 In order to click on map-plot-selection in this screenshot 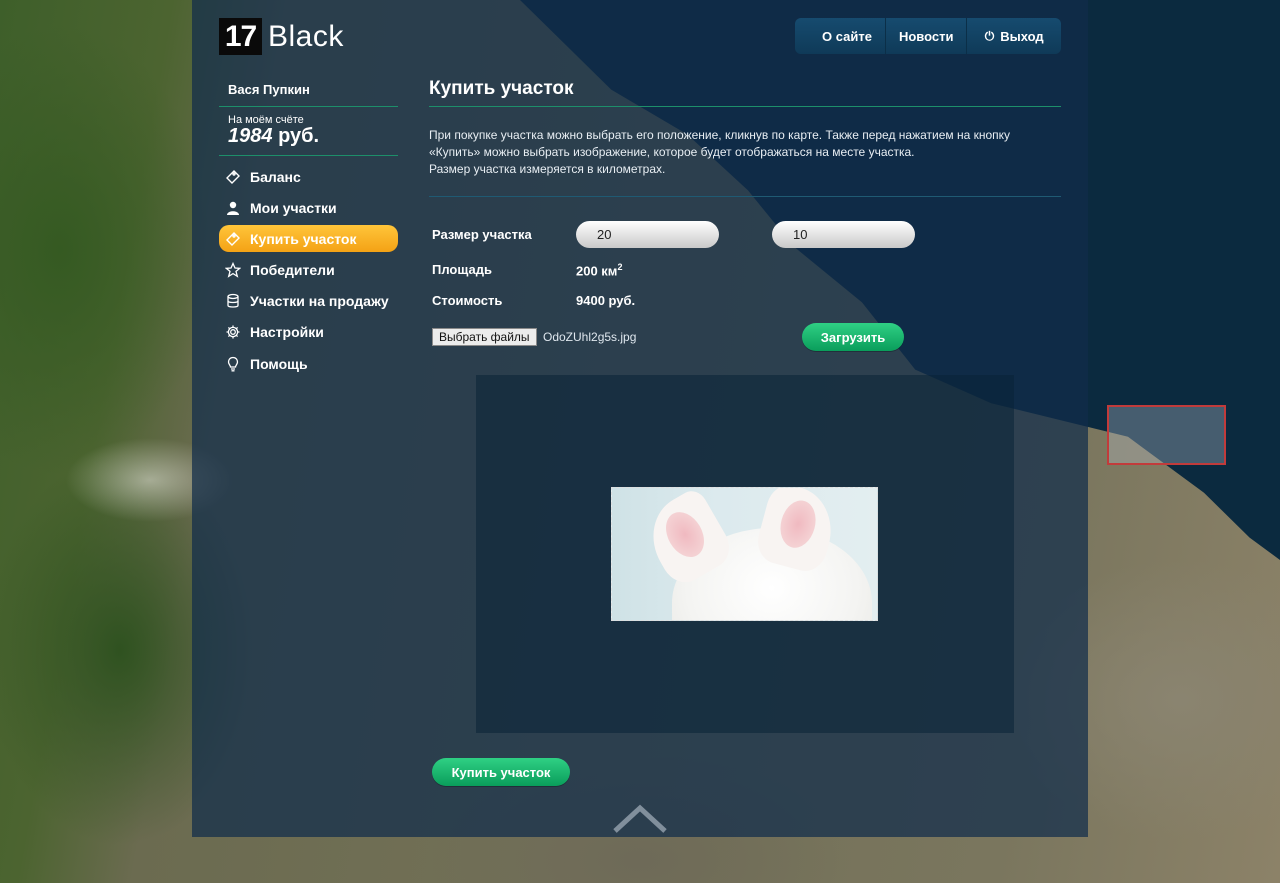, I will do `click(1166, 435)`.